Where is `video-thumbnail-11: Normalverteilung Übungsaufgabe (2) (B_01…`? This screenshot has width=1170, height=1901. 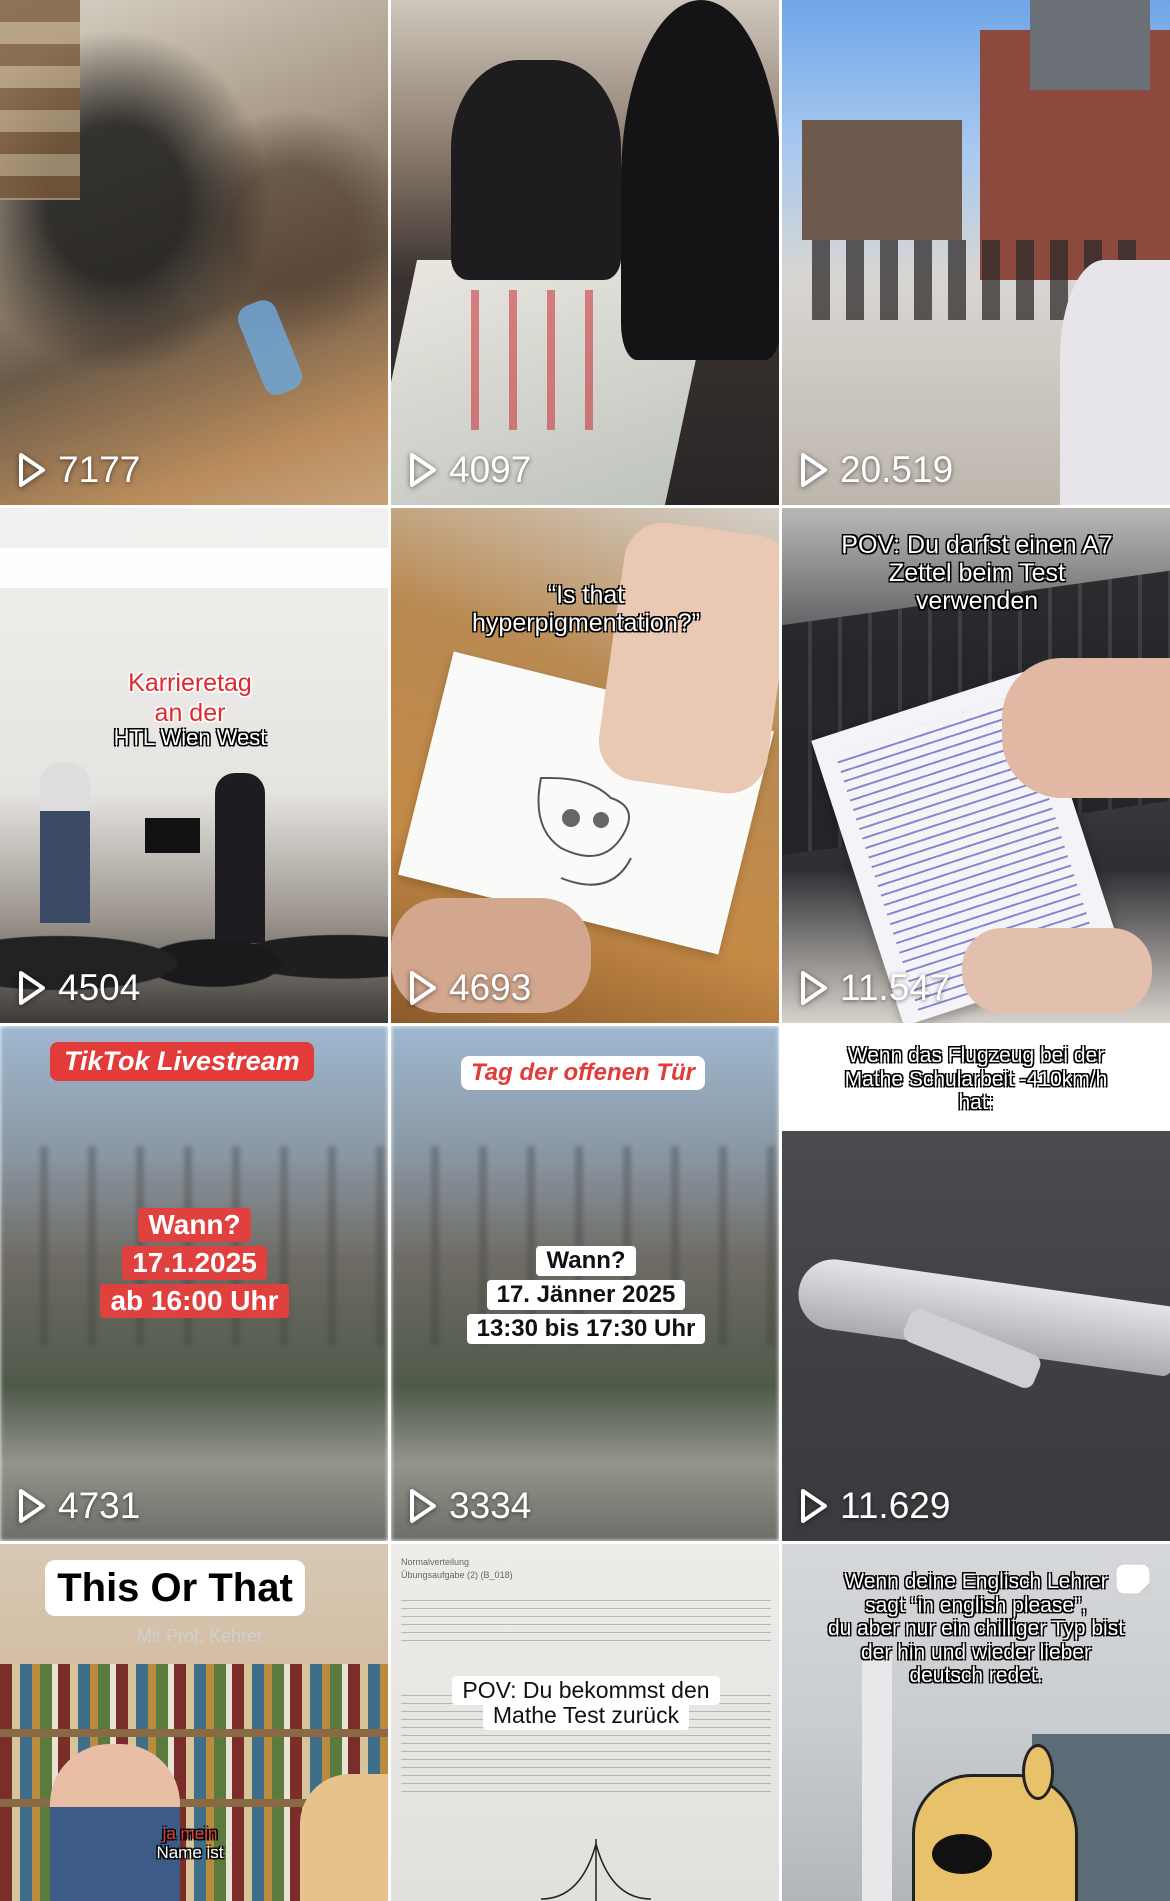 video-thumbnail-11: Normalverteilung Übungsaufgabe (2) (B_01… is located at coordinates (585, 1722).